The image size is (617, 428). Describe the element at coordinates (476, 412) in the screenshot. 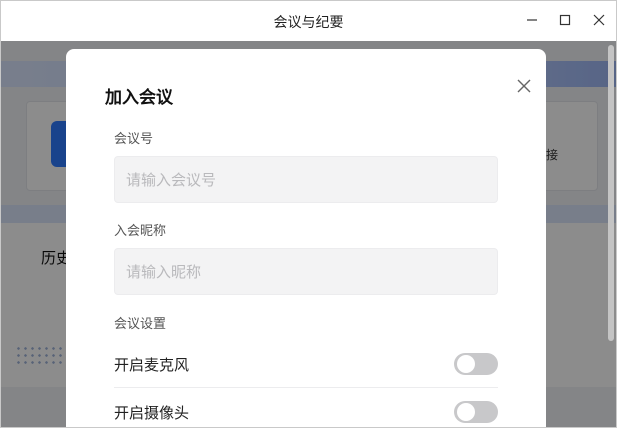

I see `camera-toggle` at that location.